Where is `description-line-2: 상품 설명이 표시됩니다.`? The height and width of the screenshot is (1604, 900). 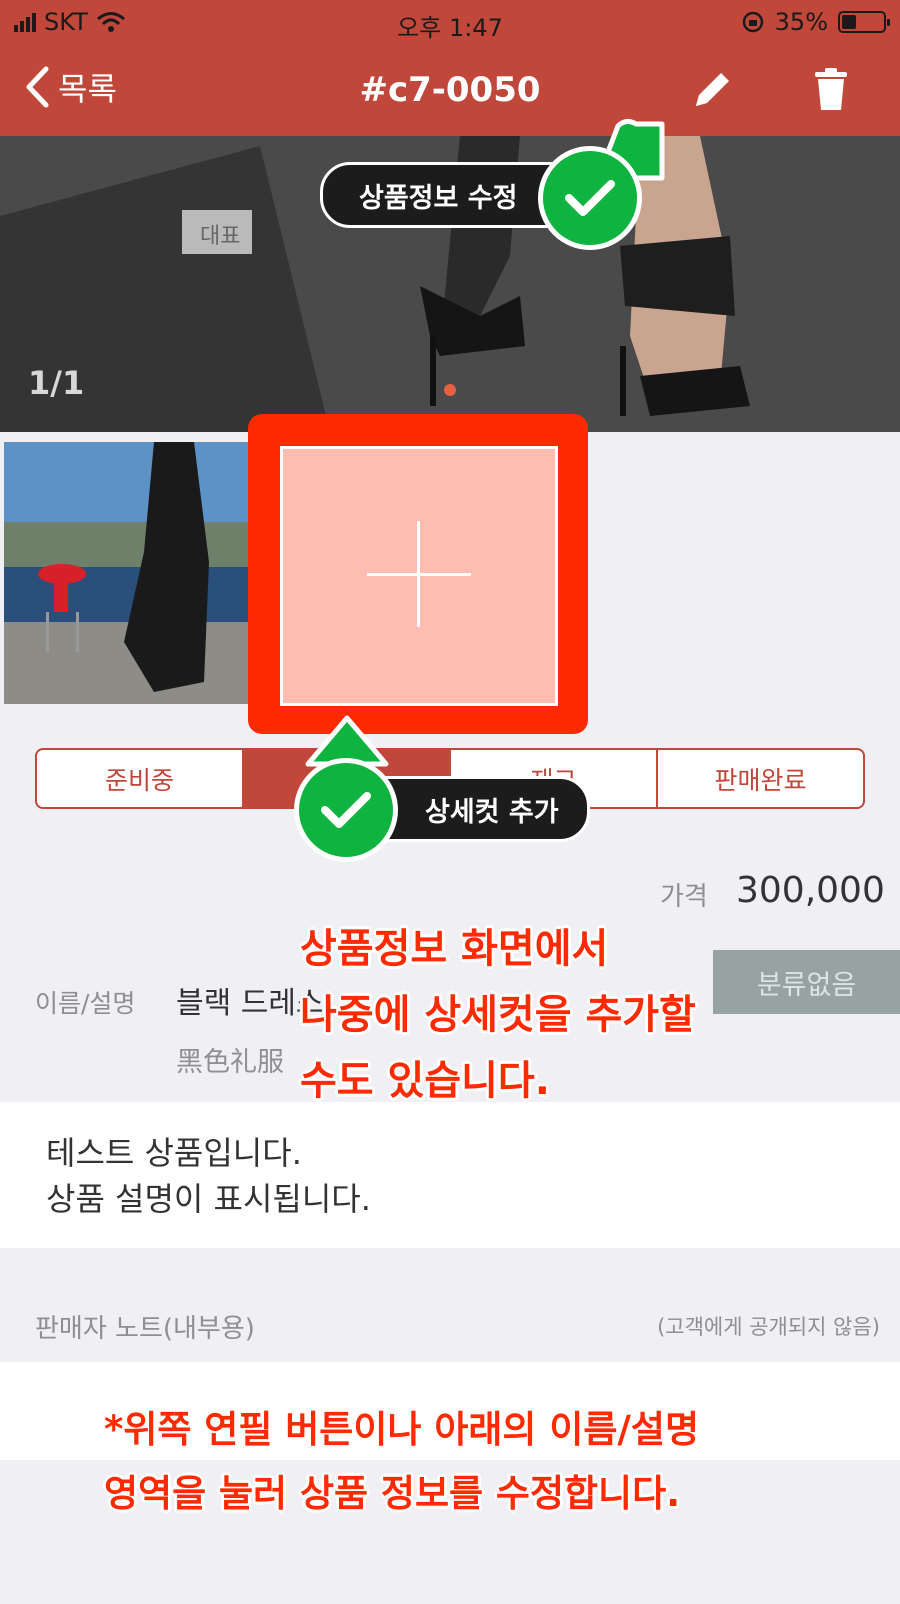 description-line-2: 상품 설명이 표시됩니다. is located at coordinates (208, 1199).